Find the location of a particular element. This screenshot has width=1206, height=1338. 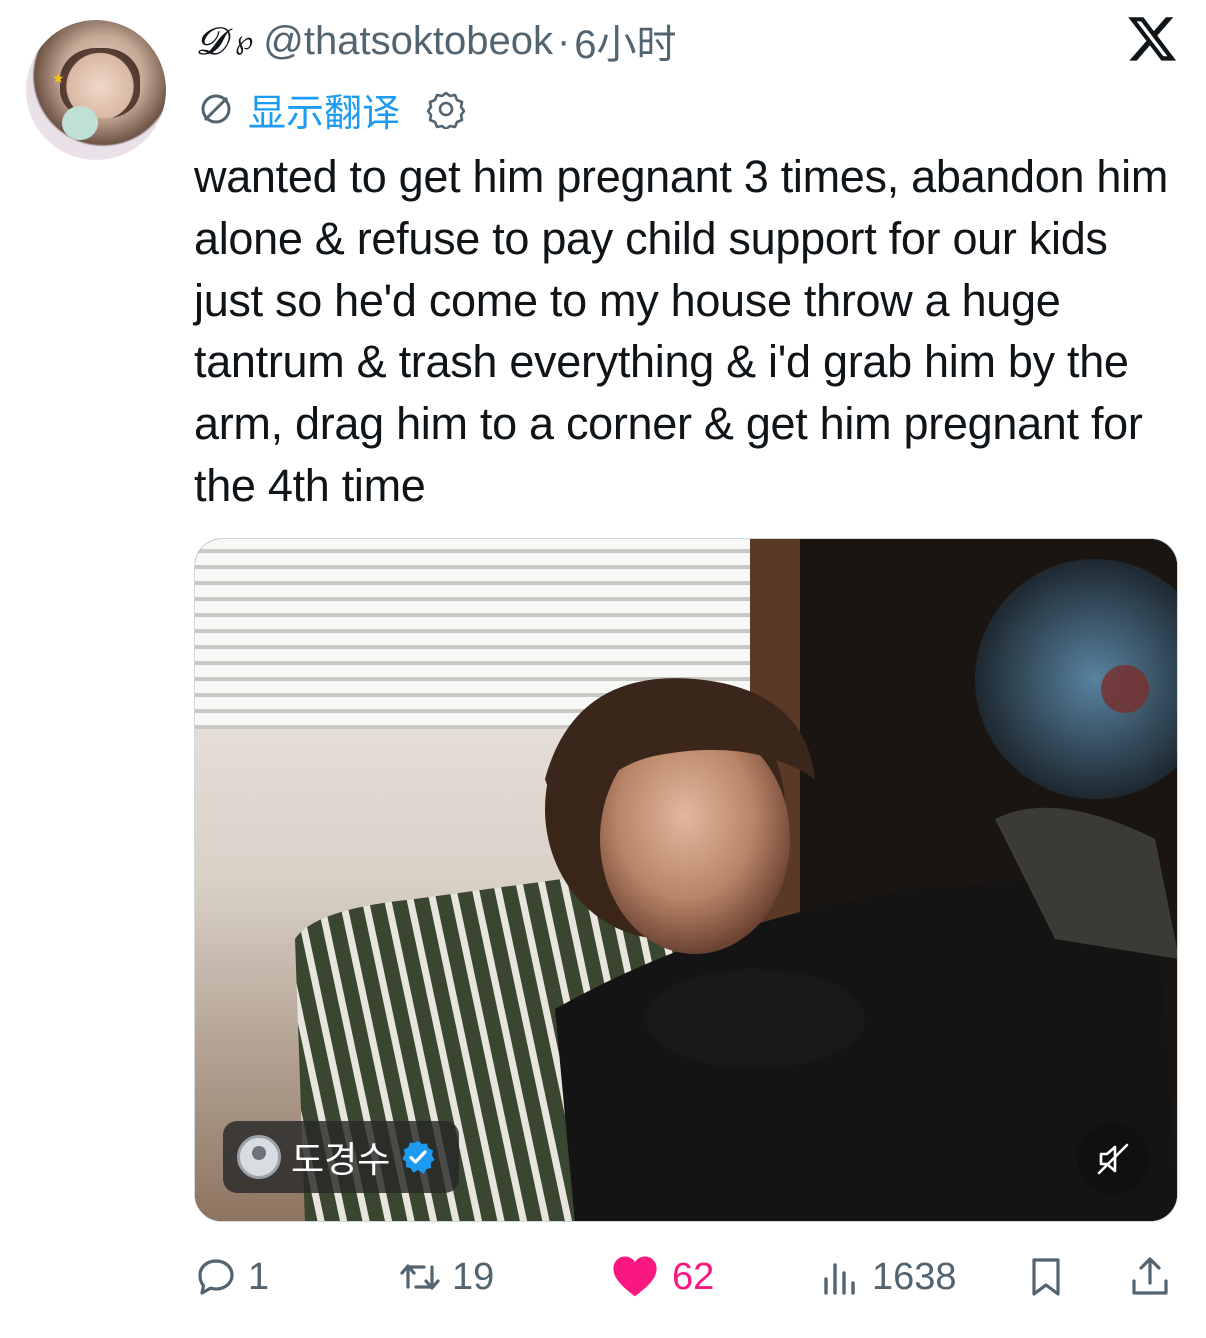

verified-badge-icon is located at coordinates (418, 1157).